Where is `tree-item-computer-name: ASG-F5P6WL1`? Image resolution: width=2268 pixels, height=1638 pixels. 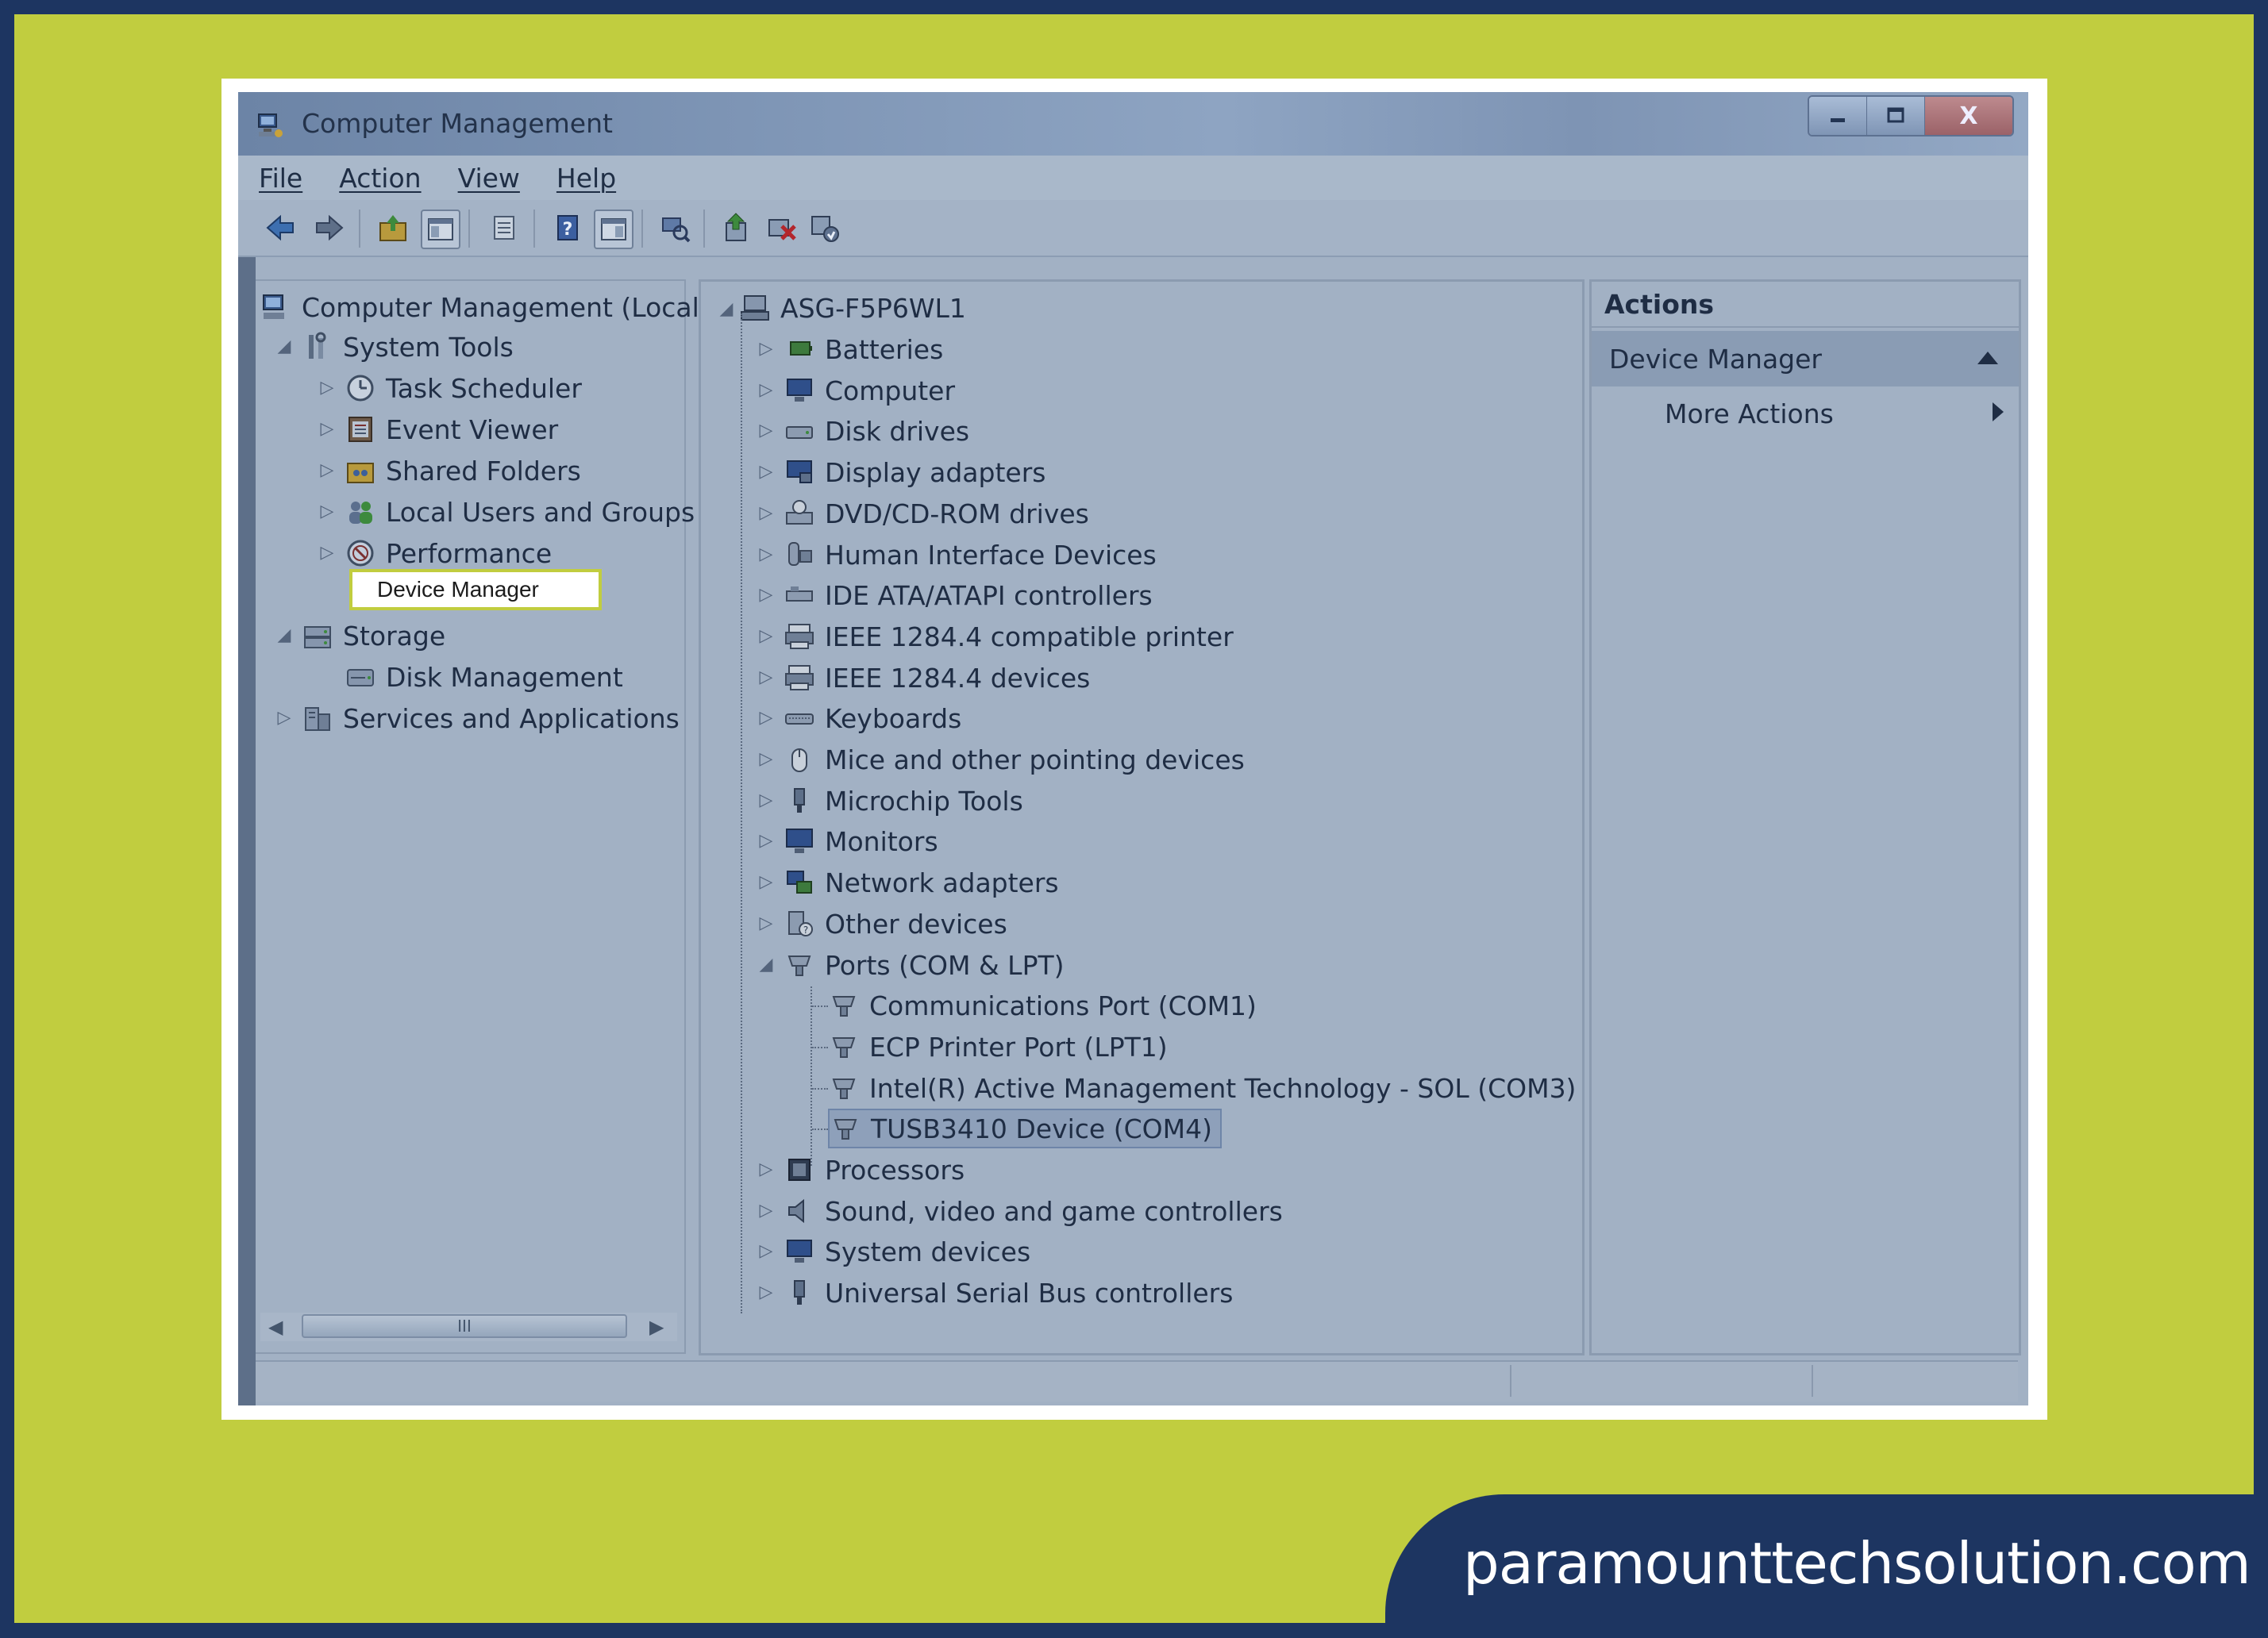 tree-item-computer-name: ASG-F5P6WL1 is located at coordinates (852, 308).